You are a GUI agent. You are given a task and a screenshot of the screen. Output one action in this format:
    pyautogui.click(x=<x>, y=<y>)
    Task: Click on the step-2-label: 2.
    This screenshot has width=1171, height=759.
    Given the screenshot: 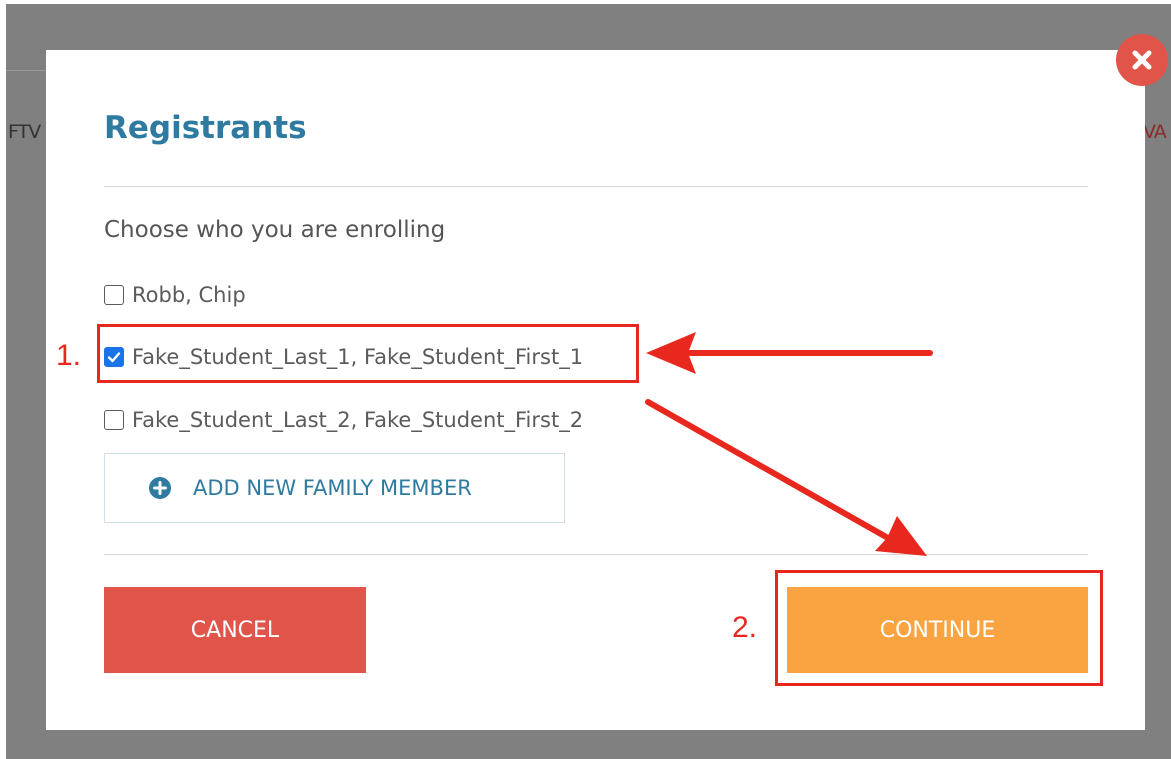 What is the action you would take?
    pyautogui.click(x=745, y=627)
    